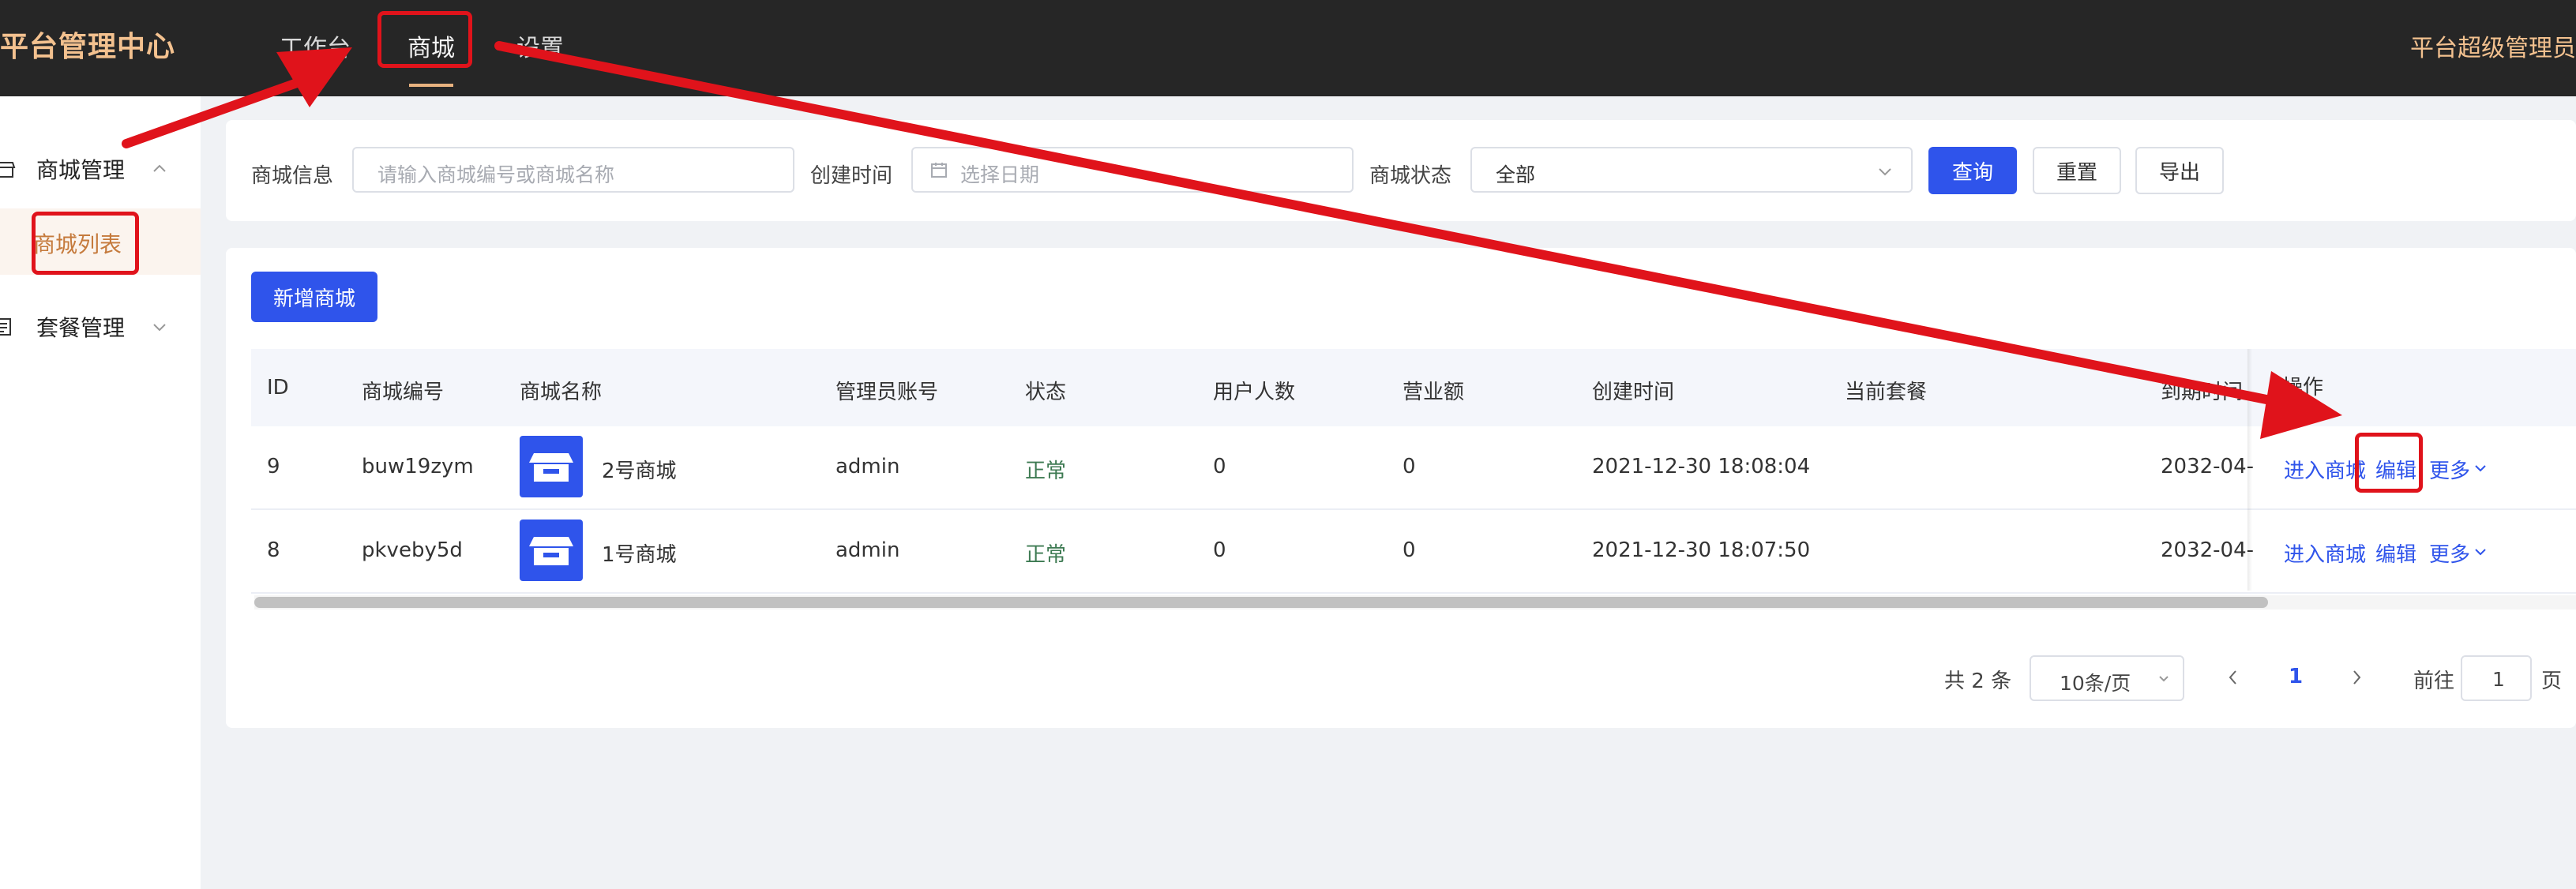  Describe the element at coordinates (217, 111) in the screenshot. I see `arrow-line` at that location.